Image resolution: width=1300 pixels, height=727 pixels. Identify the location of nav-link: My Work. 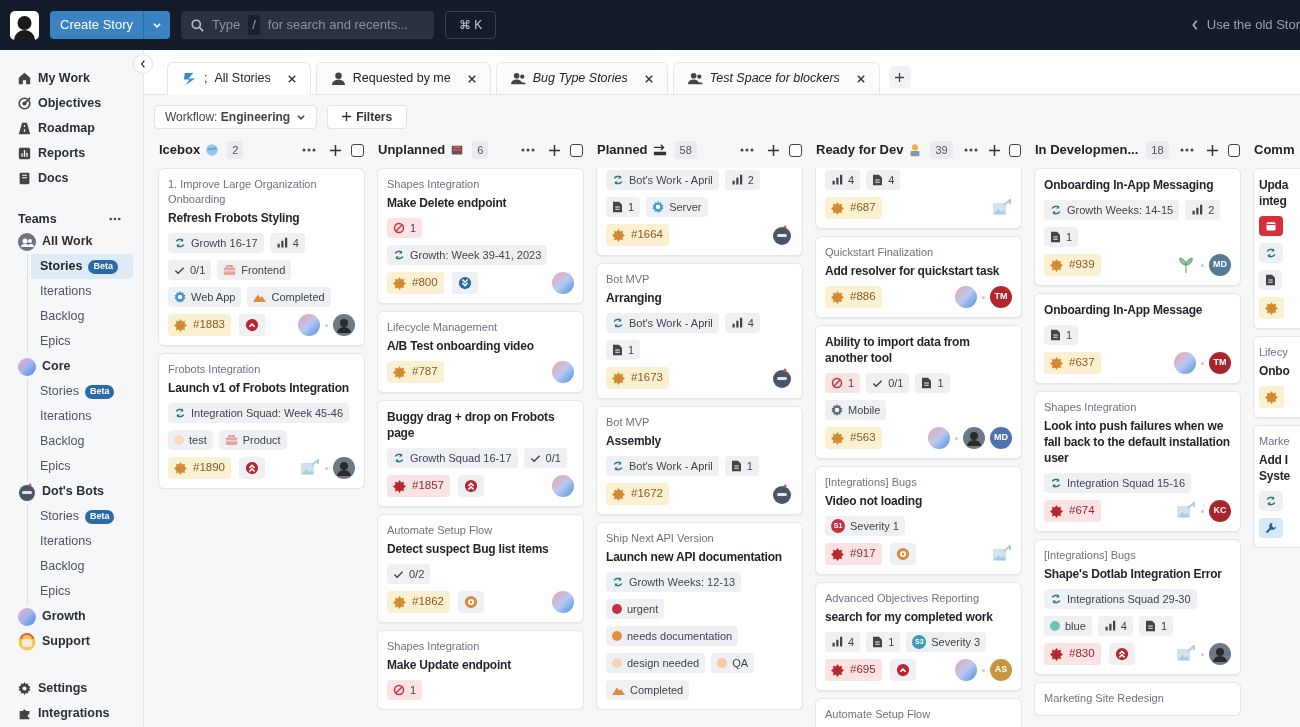
(75, 78).